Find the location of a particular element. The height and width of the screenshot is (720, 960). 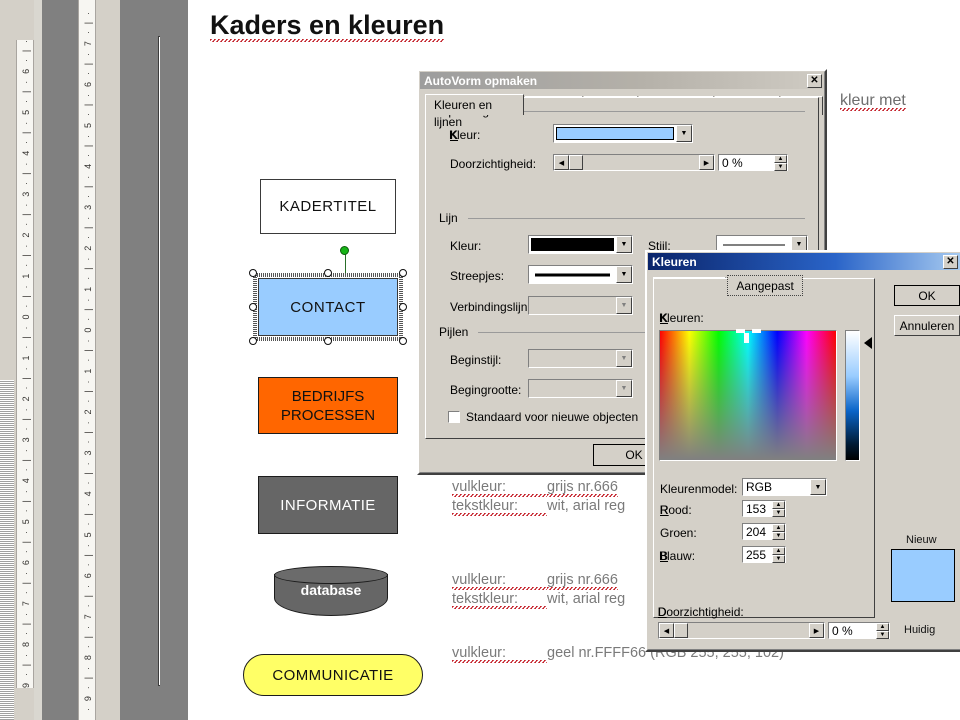

shape-contact-selection: CONTACT is located at coordinates (328, 297).